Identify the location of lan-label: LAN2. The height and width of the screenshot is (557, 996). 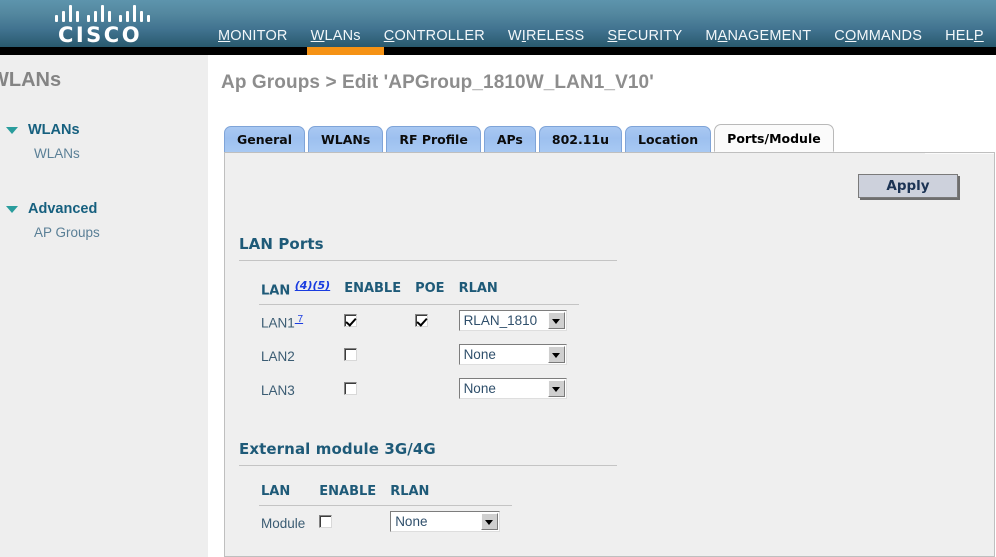
(278, 356).